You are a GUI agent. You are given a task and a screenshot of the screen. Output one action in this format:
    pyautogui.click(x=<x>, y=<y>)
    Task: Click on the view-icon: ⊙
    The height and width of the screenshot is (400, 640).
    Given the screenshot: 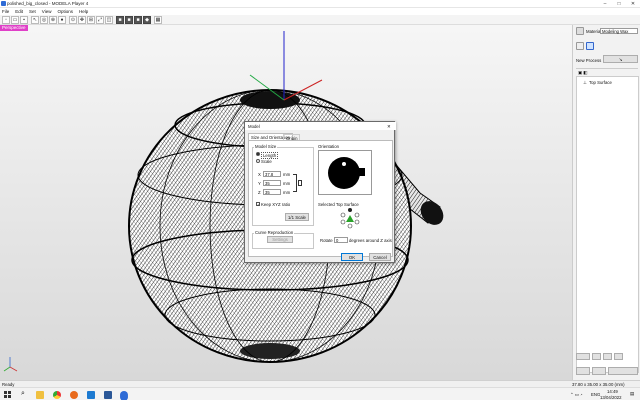 What is the action you would take?
    pyautogui.click(x=73, y=19)
    